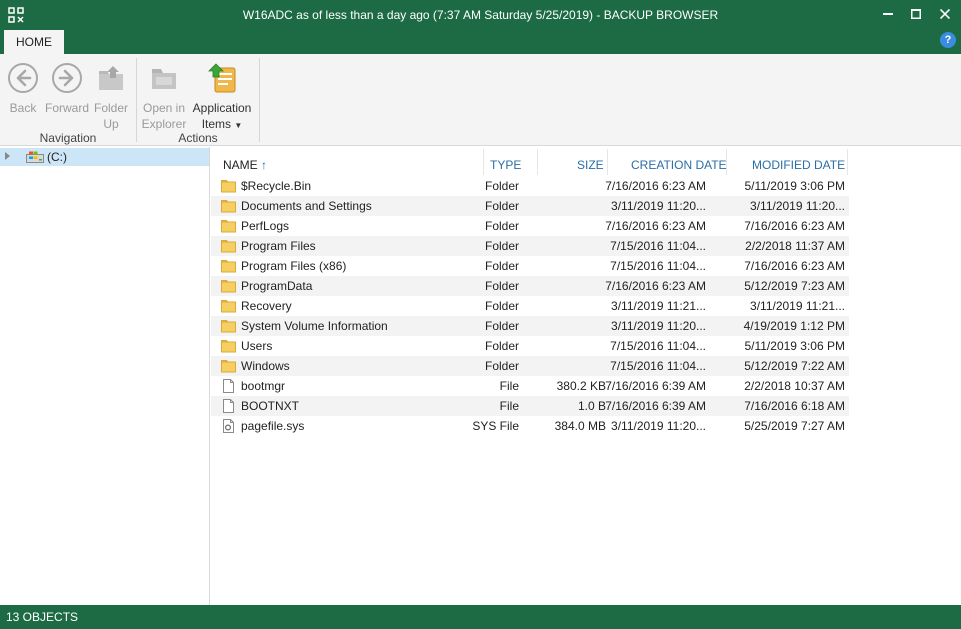 The image size is (961, 629). What do you see at coordinates (480, 42) in the screenshot?
I see `ribbon-tab-strip: HOME ?` at bounding box center [480, 42].